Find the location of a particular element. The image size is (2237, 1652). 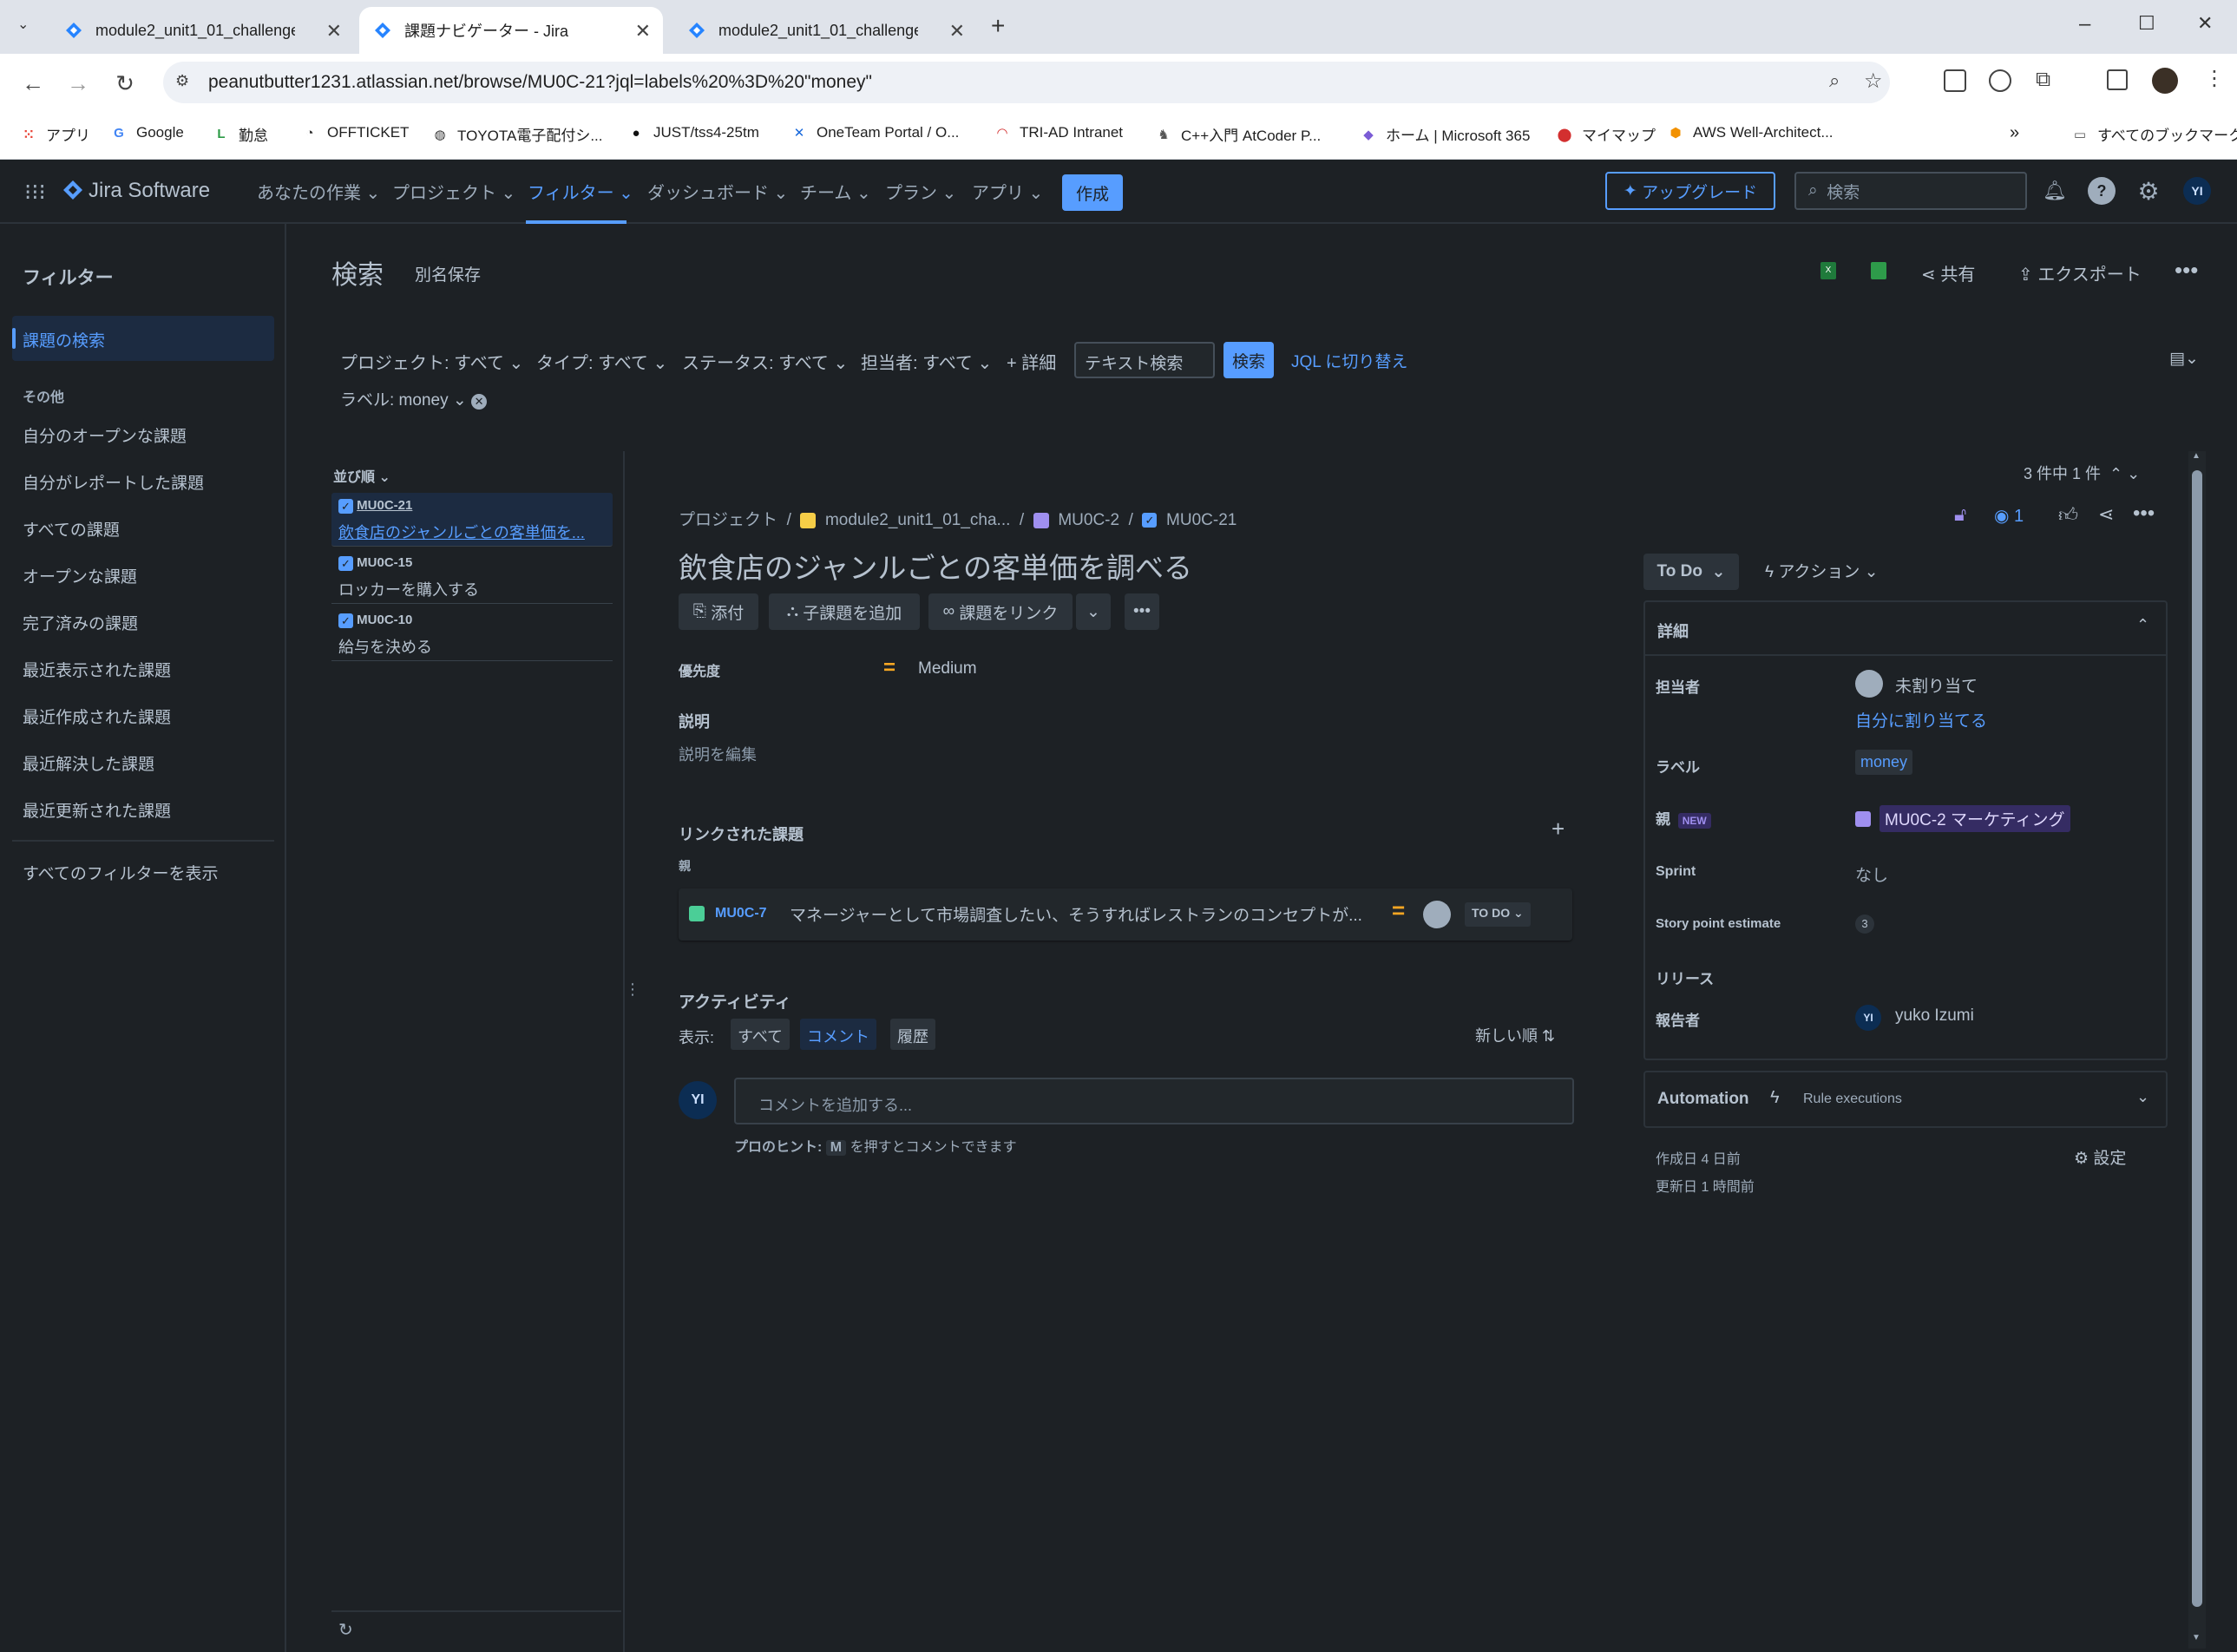

window-close-icon: ✕ is located at coordinates (2205, 23).